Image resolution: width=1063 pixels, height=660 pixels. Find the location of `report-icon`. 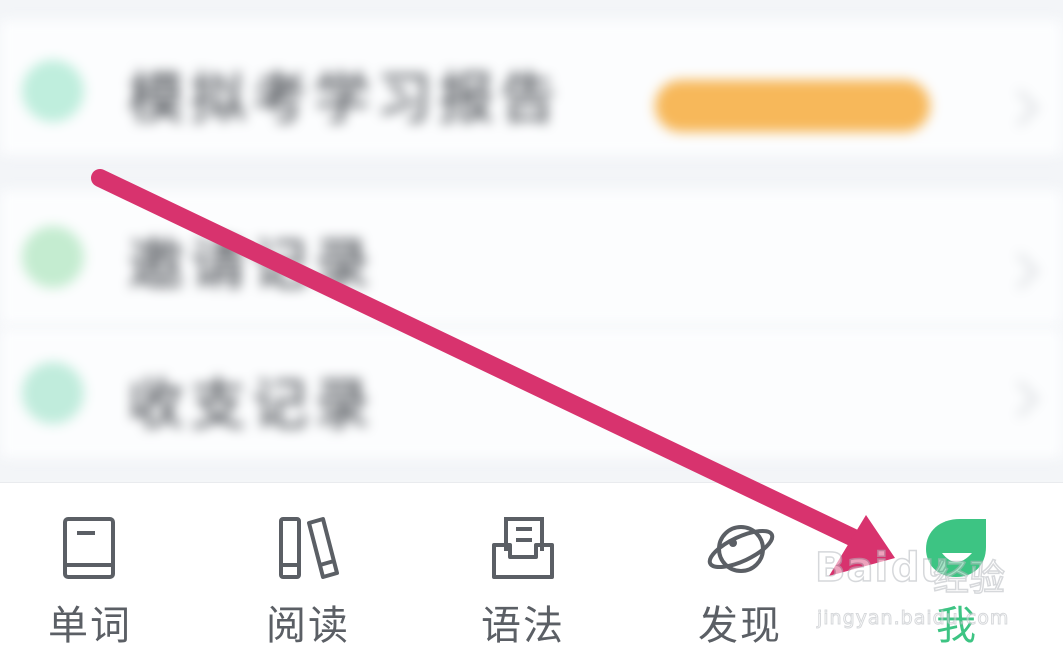

report-icon is located at coordinates (53, 91).